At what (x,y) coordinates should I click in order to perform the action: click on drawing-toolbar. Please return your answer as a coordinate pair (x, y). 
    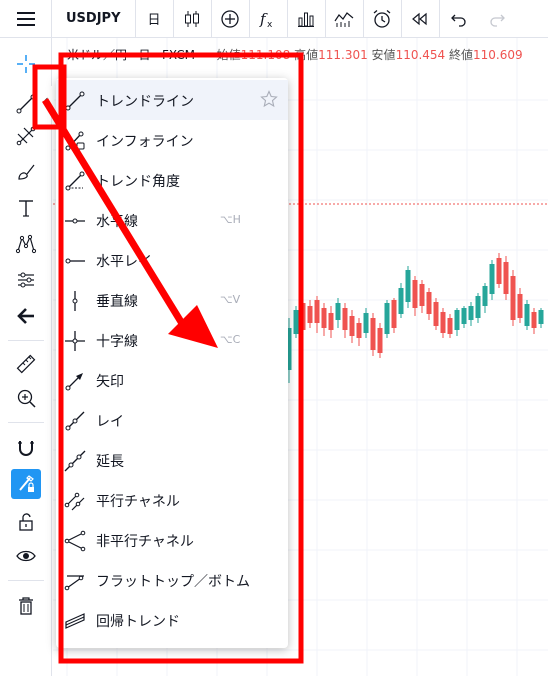
    Looking at the image, I should click on (26, 357).